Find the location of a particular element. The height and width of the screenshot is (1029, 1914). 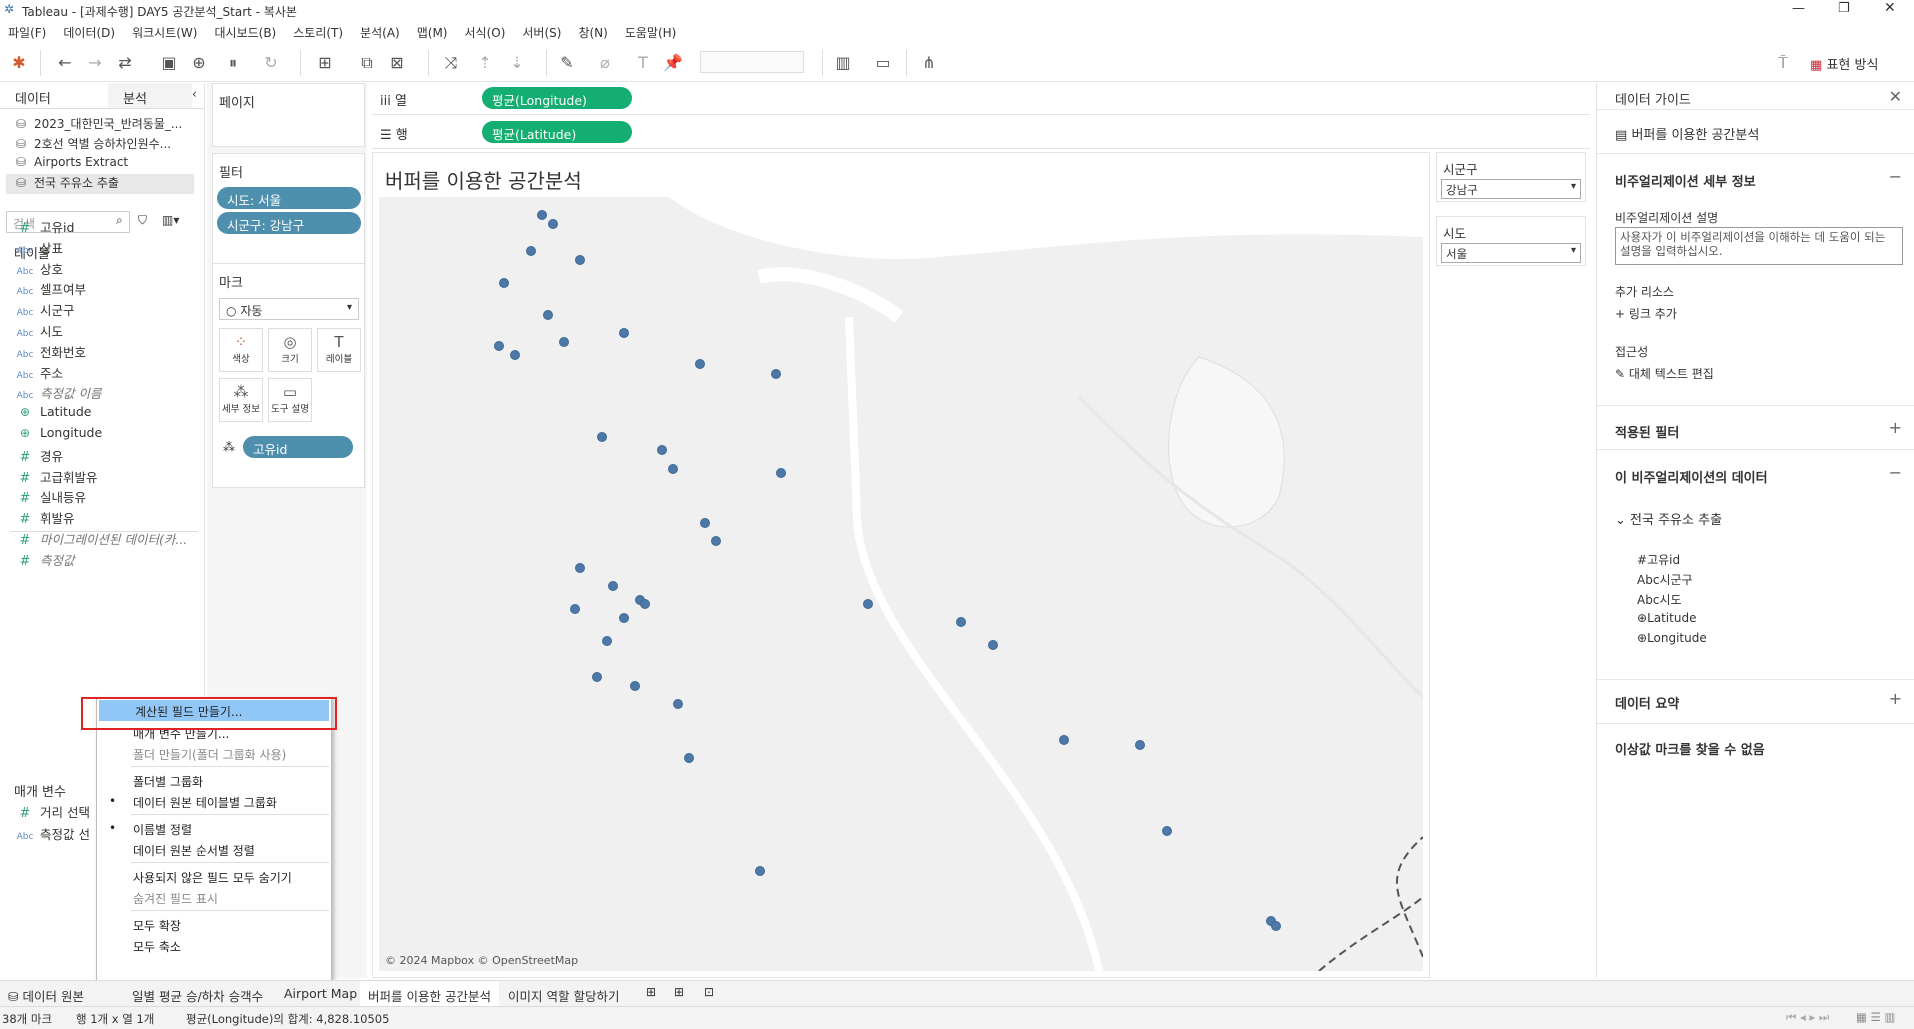

undo-icon: ← is located at coordinates (65, 63).